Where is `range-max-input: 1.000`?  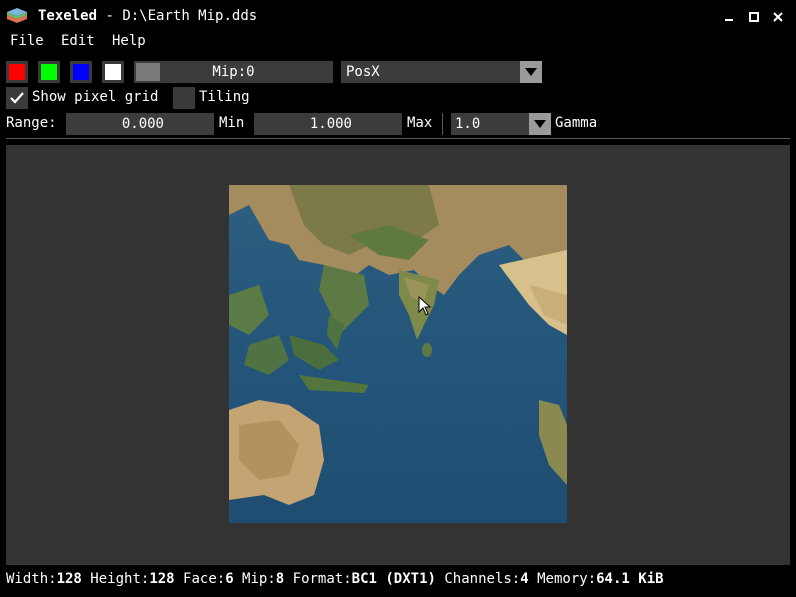
range-max-input: 1.000 is located at coordinates (328, 124).